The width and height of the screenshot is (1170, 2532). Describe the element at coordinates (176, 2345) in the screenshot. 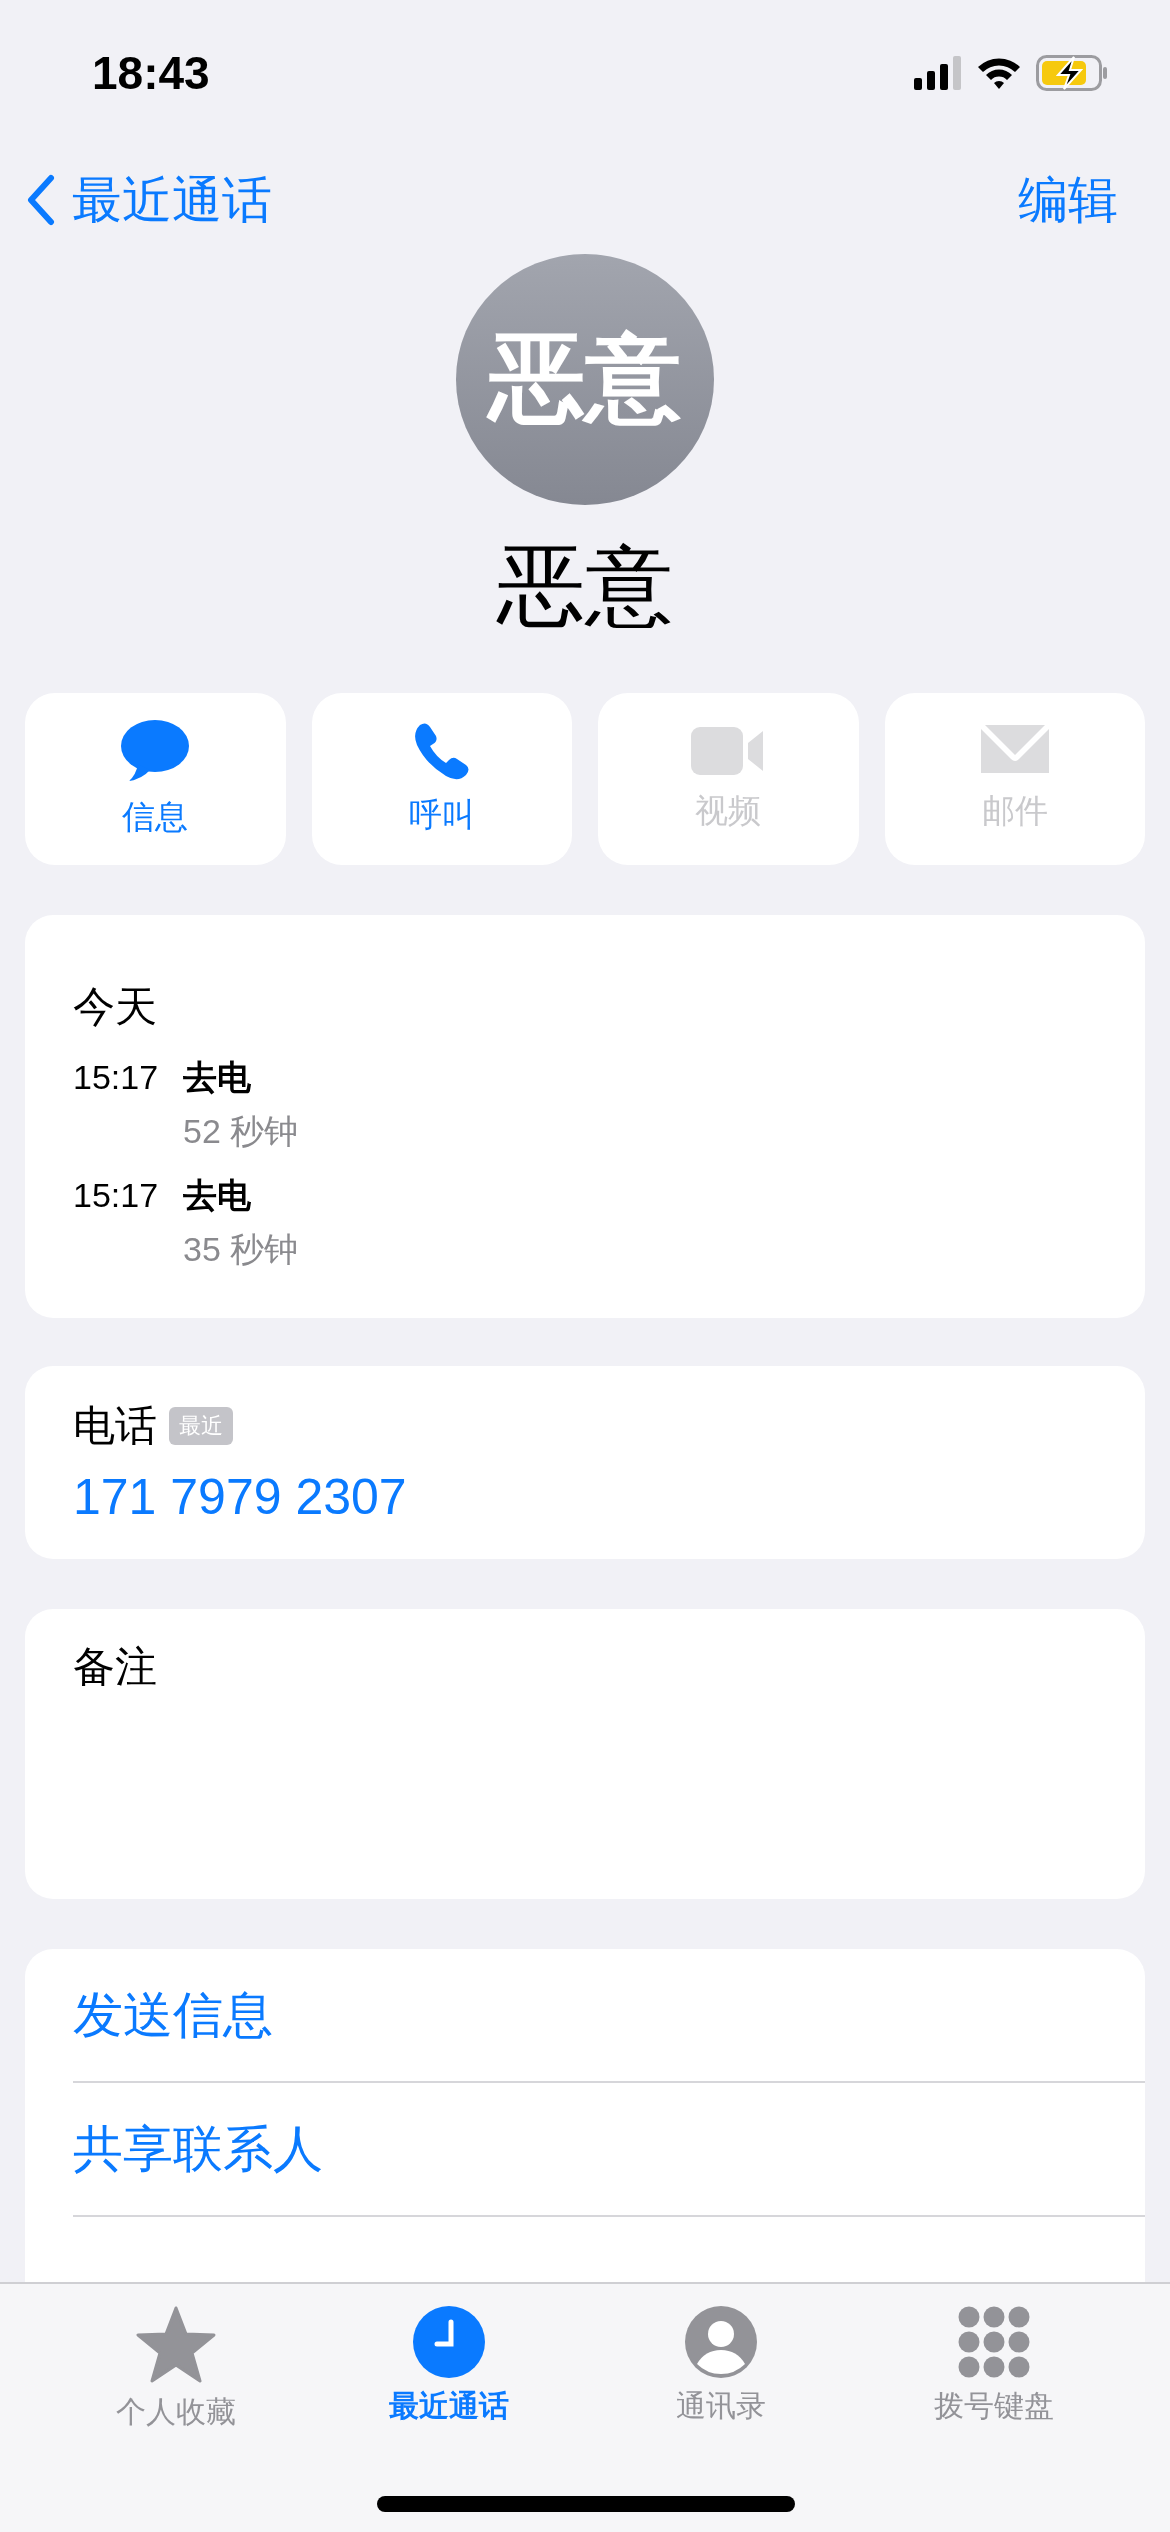

I see `star-icon` at that location.